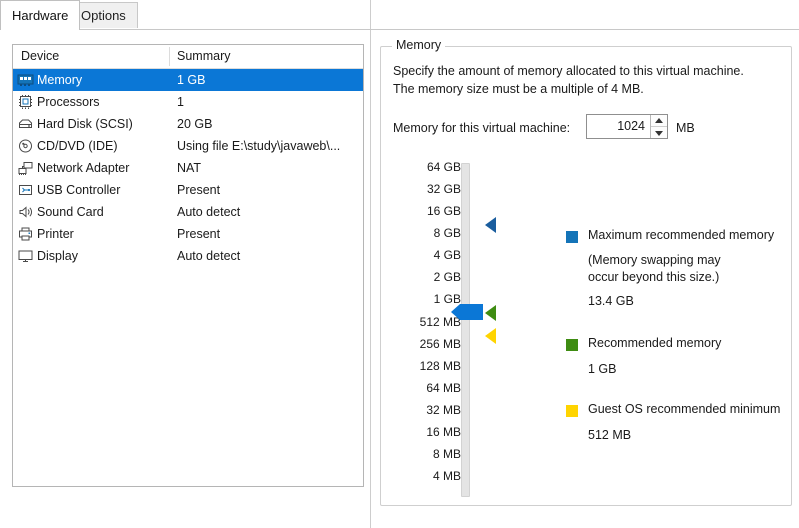 This screenshot has width=799, height=528. What do you see at coordinates (490, 313) in the screenshot?
I see `recommended-memory-marker-icon` at bounding box center [490, 313].